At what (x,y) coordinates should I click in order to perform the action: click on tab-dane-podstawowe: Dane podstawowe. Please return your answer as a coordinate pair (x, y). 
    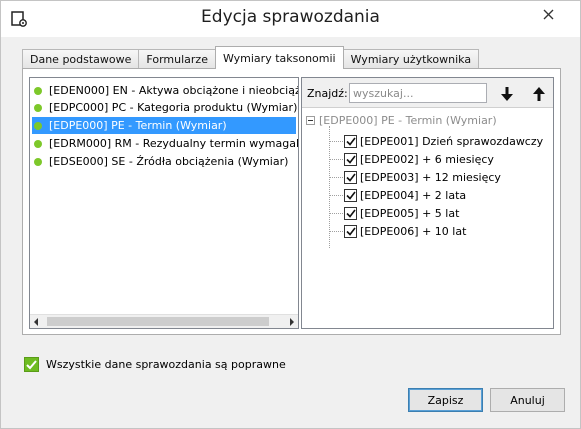
    Looking at the image, I should click on (81, 59).